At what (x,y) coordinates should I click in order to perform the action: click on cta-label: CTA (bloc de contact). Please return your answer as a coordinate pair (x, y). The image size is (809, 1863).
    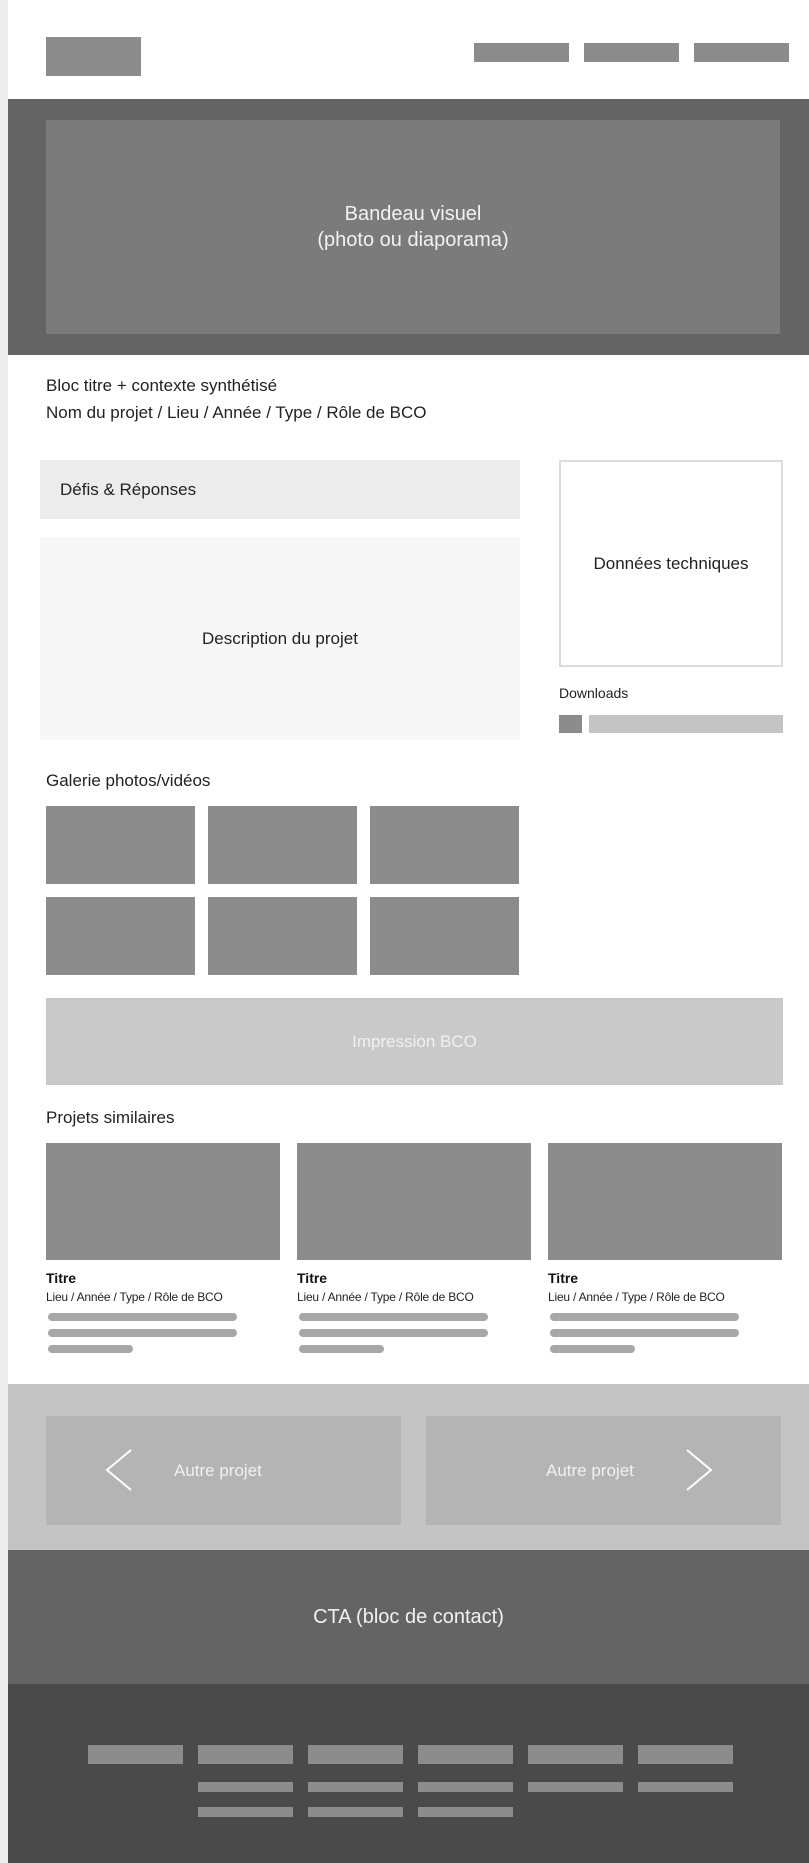
    Looking at the image, I should click on (408, 1616).